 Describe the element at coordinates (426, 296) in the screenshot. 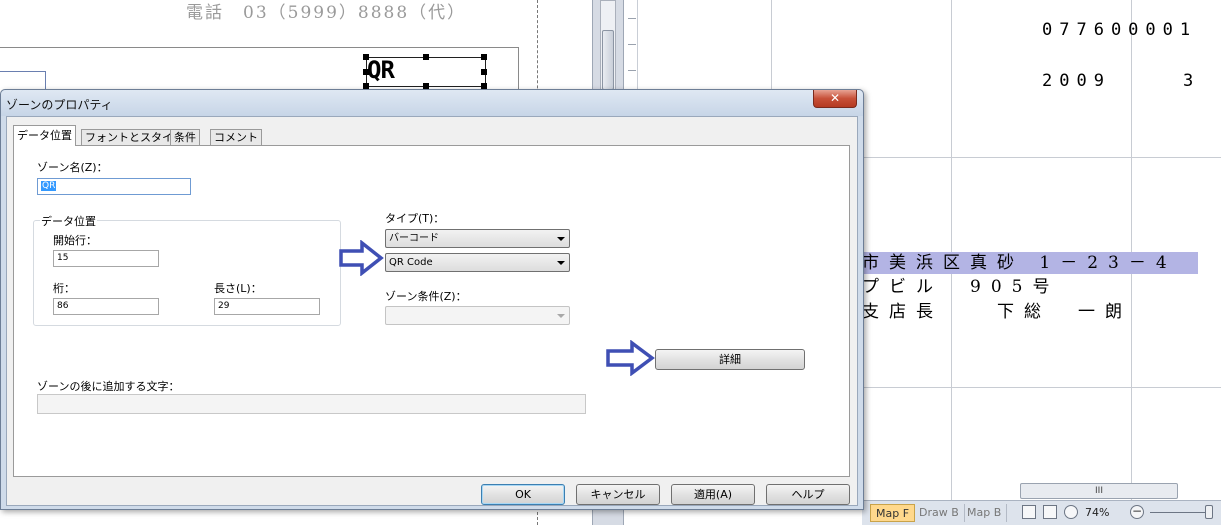

I see `zone-condition-label: ゾーン条件(Z)：` at that location.